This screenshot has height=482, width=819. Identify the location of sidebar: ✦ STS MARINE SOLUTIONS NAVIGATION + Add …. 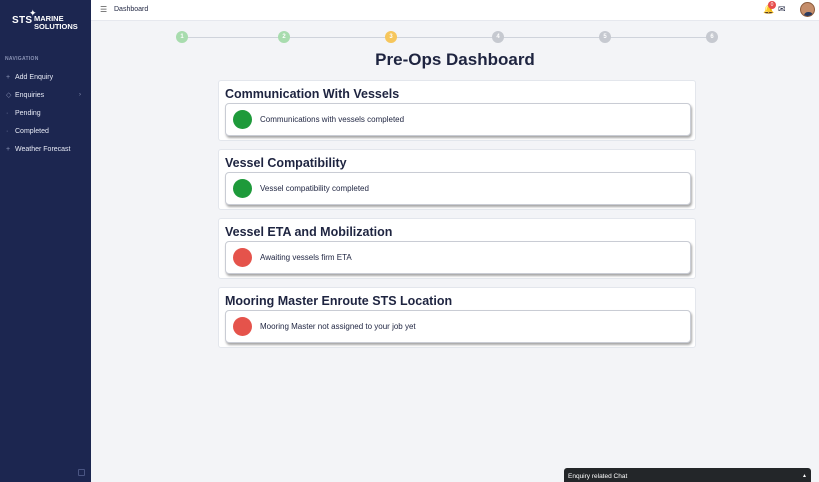
(45, 241).